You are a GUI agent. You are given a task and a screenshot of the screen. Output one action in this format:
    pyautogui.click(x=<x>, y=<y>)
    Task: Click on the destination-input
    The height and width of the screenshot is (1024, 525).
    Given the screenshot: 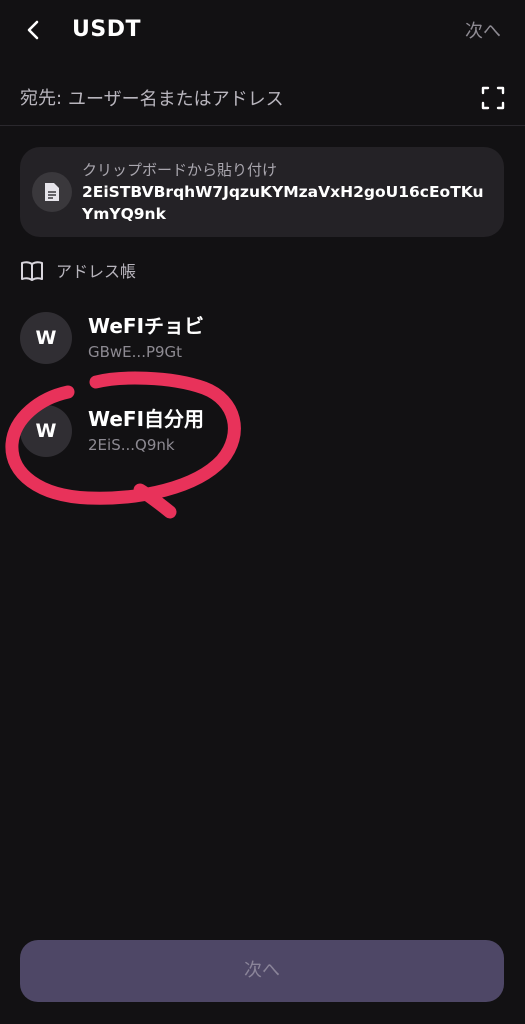 What is the action you would take?
    pyautogui.click(x=263, y=99)
    